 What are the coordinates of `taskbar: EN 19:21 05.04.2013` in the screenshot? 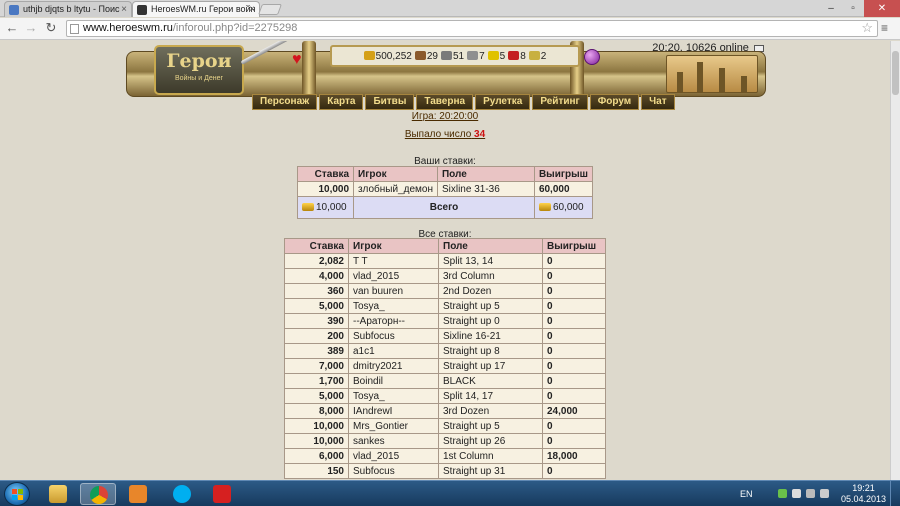 It's located at (450, 493).